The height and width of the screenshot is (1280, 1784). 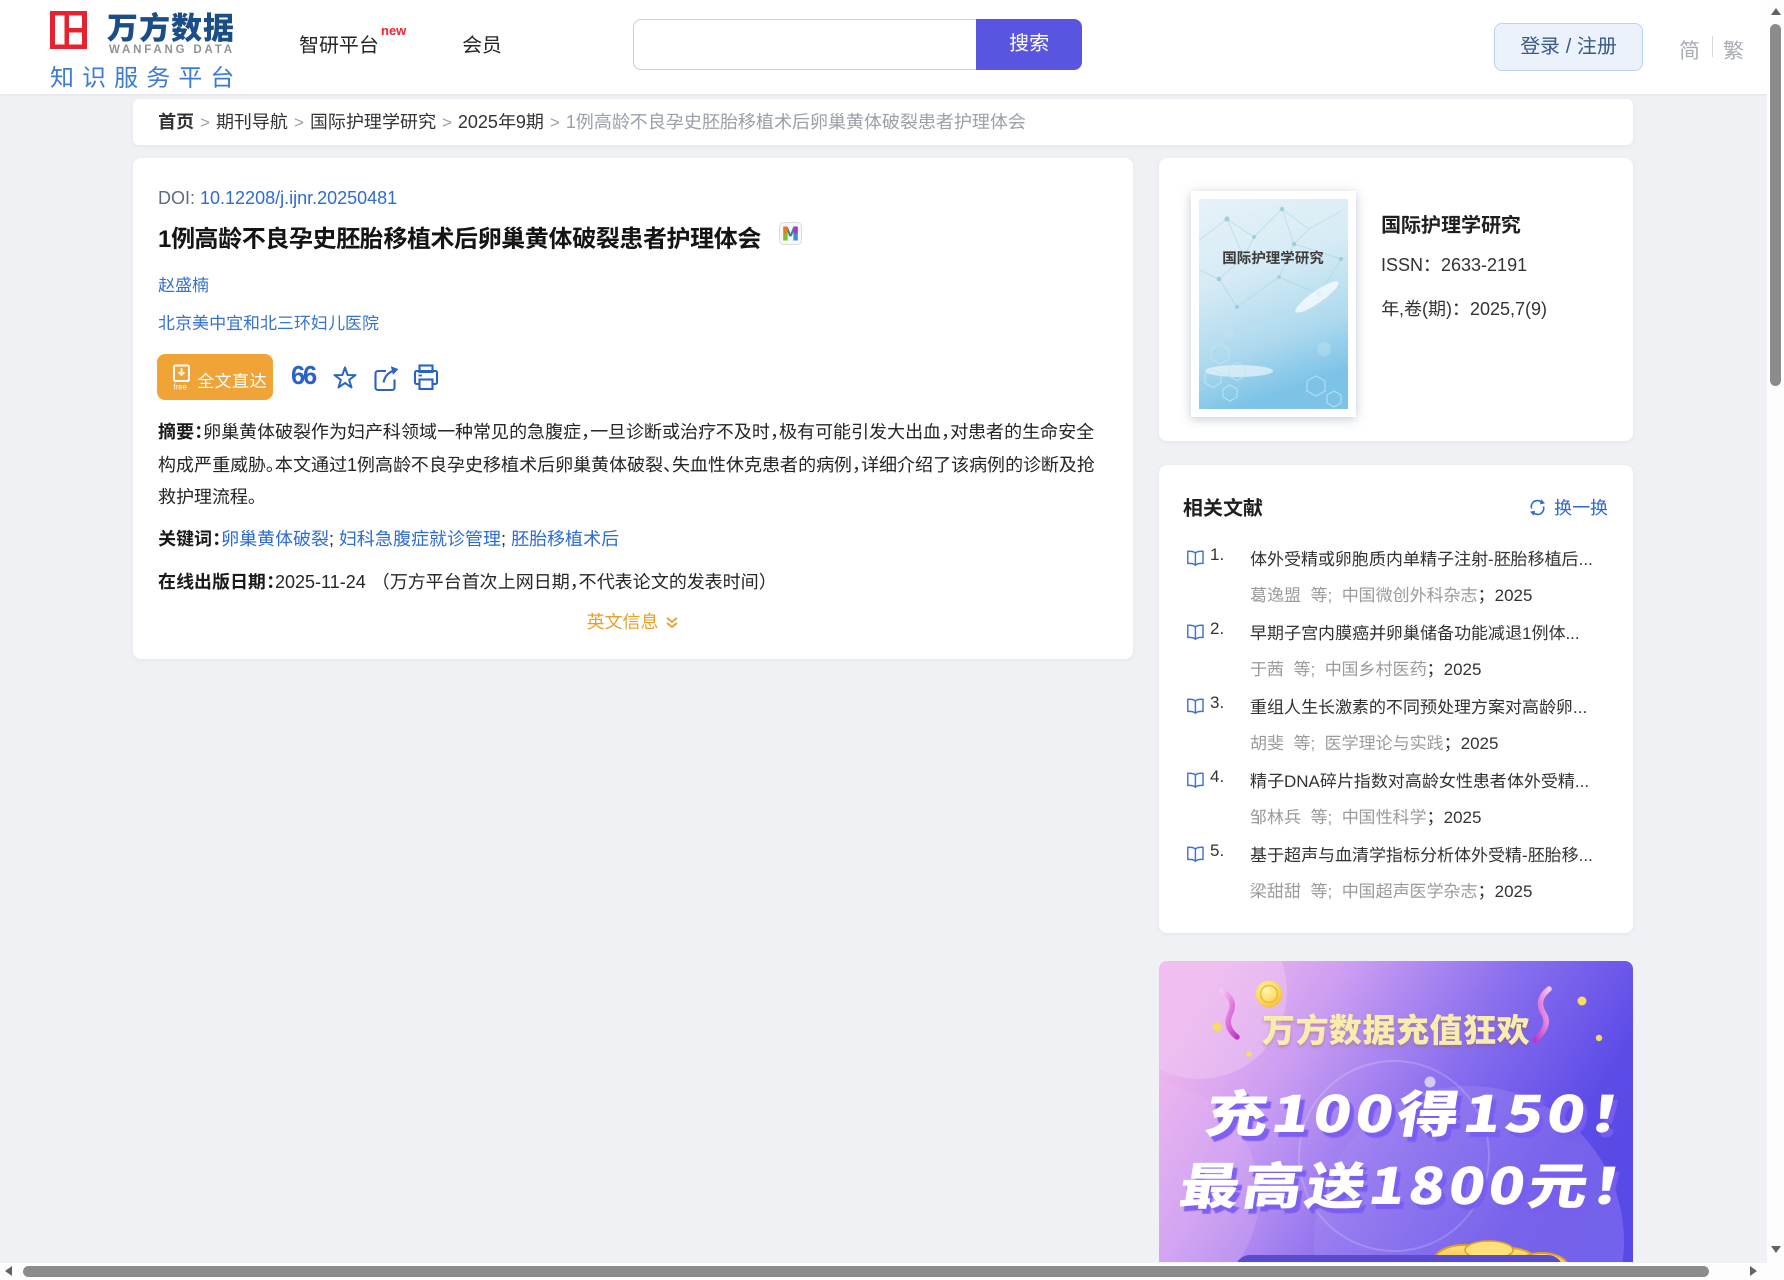 I want to click on svg-text: 66, so click(x=304, y=376).